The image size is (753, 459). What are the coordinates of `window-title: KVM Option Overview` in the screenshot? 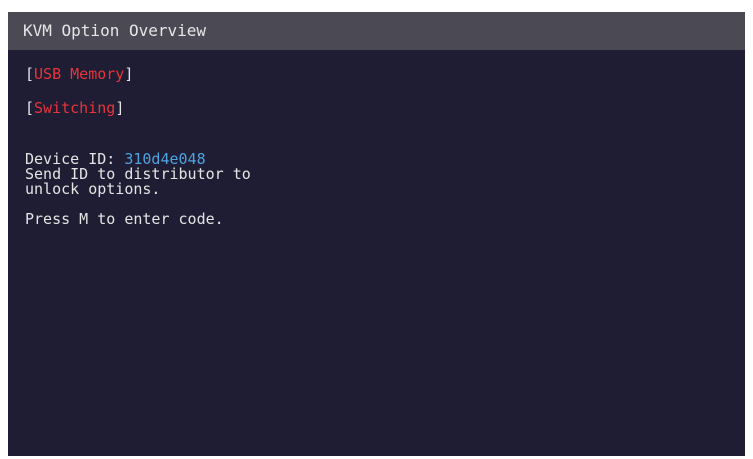 It's located at (376, 31).